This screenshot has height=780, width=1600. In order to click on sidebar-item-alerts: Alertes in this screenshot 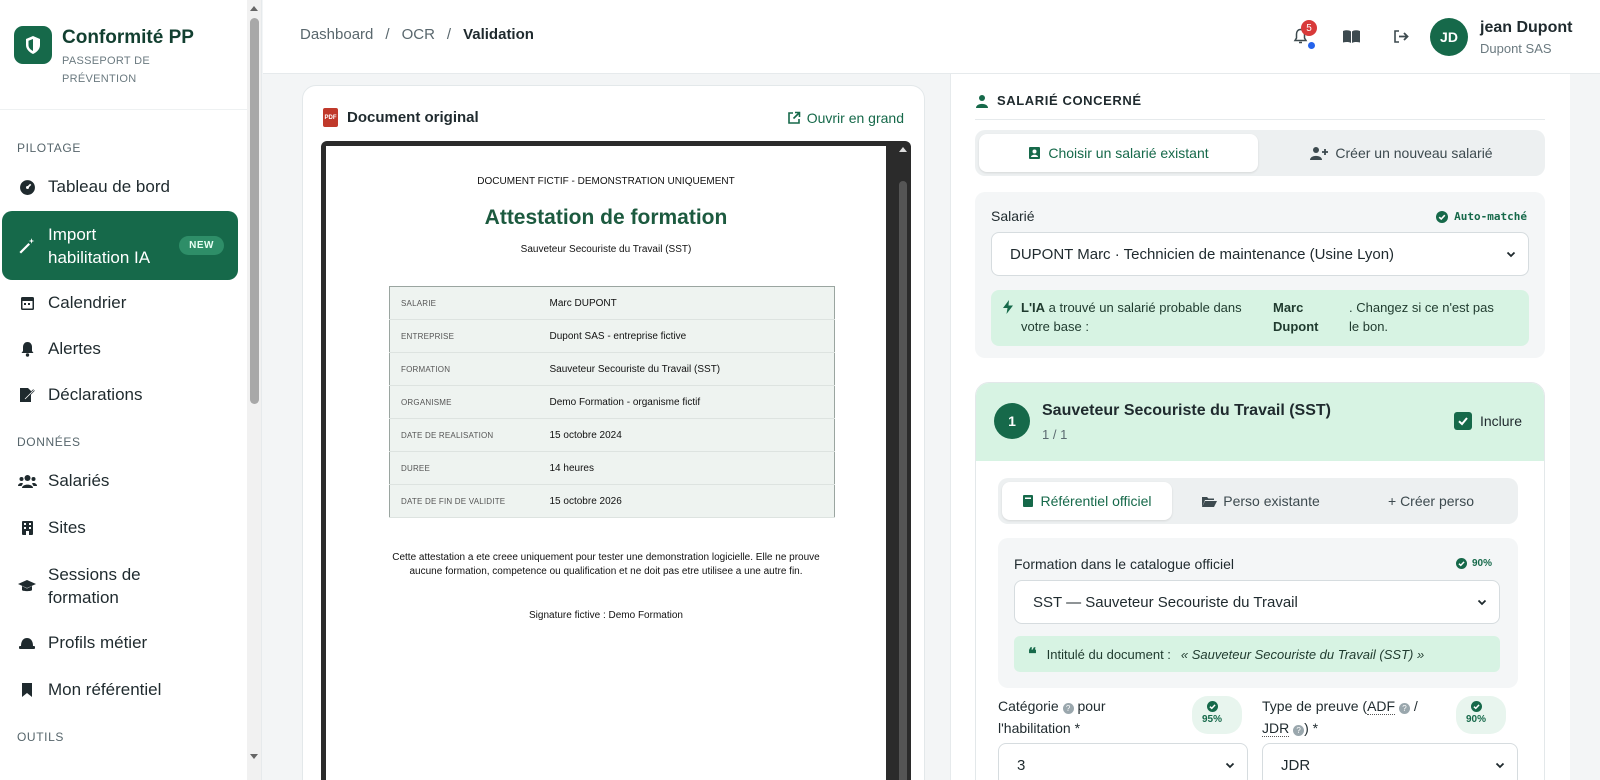, I will do `click(120, 349)`.